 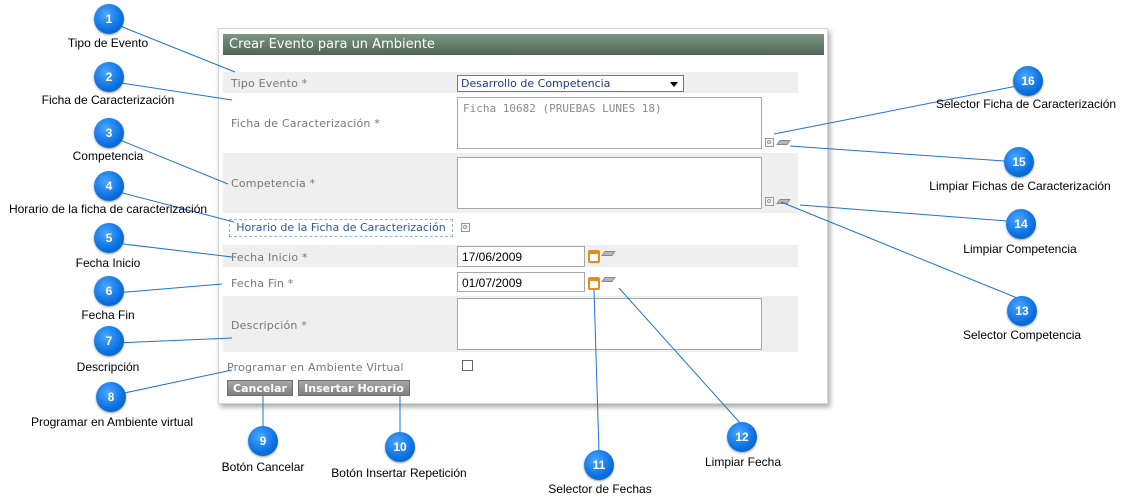 What do you see at coordinates (1019, 162) in the screenshot?
I see `callout-badge-15: 15` at bounding box center [1019, 162].